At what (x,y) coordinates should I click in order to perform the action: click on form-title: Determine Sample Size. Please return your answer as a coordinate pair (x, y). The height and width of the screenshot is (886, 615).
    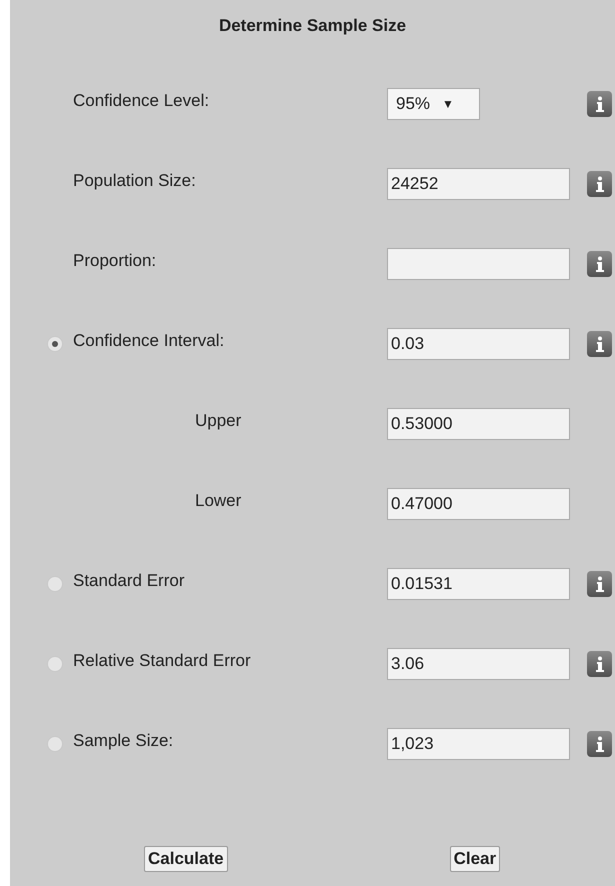
    Looking at the image, I should click on (312, 26).